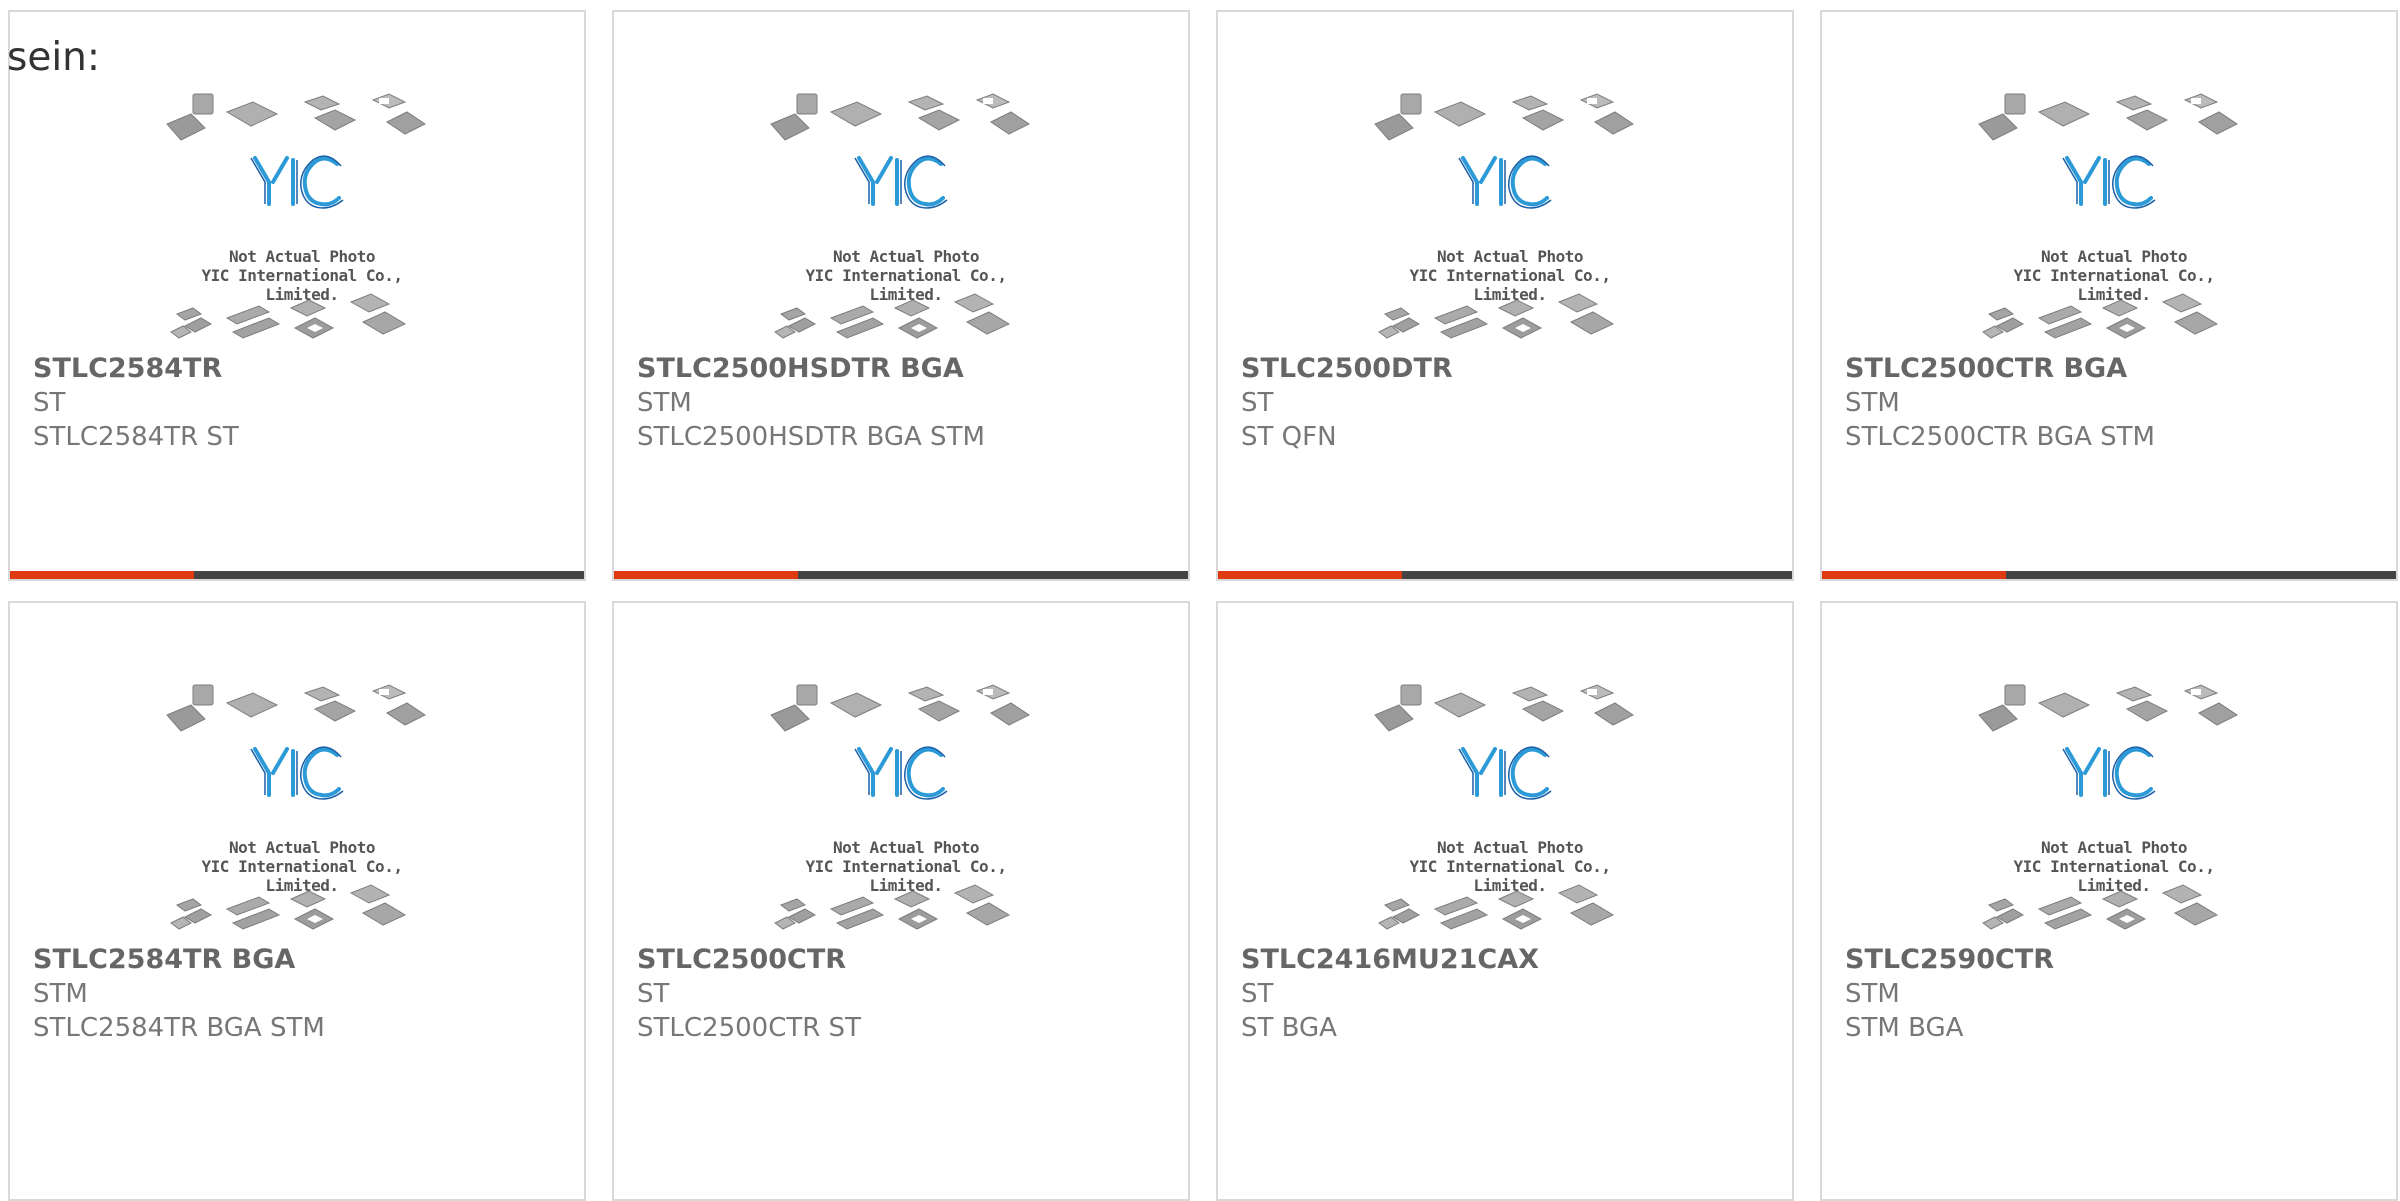 This screenshot has height=1201, width=2400. Describe the element at coordinates (749, 1028) in the screenshot. I see `product-description: STLC2500CTR ST` at that location.